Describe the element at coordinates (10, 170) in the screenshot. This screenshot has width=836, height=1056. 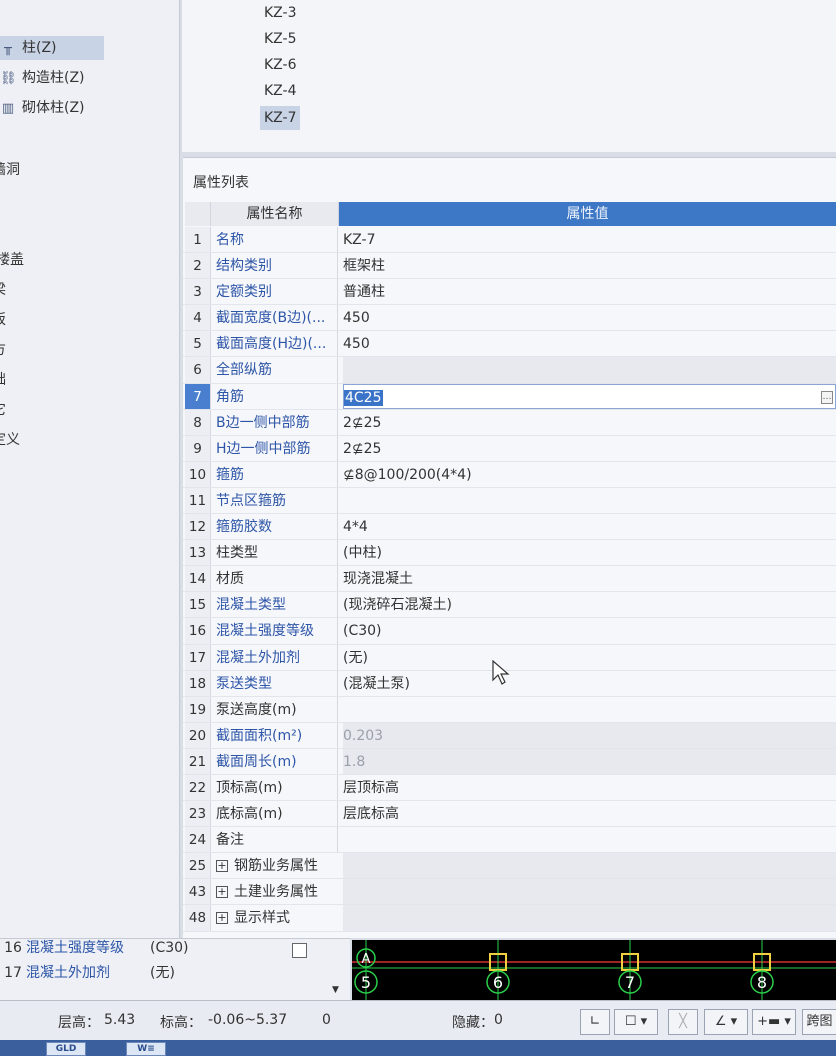
I see `tree-item-wall-hole: 墙洞` at that location.